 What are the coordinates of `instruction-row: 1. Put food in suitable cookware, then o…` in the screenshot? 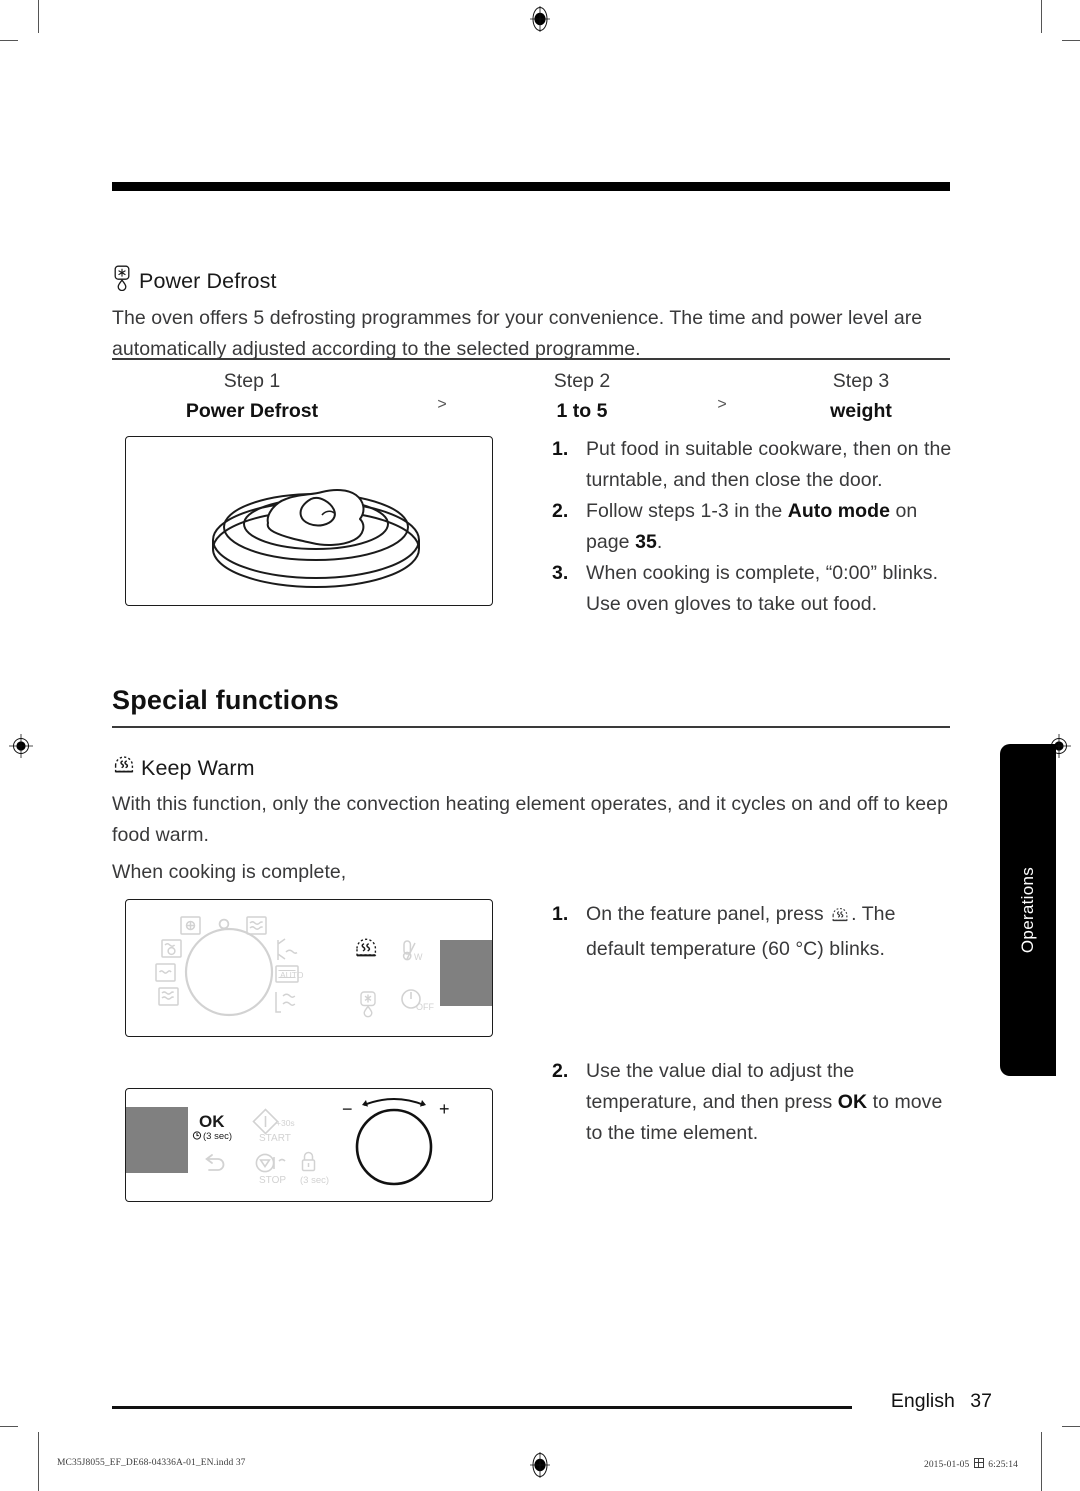 It's located at (752, 465).